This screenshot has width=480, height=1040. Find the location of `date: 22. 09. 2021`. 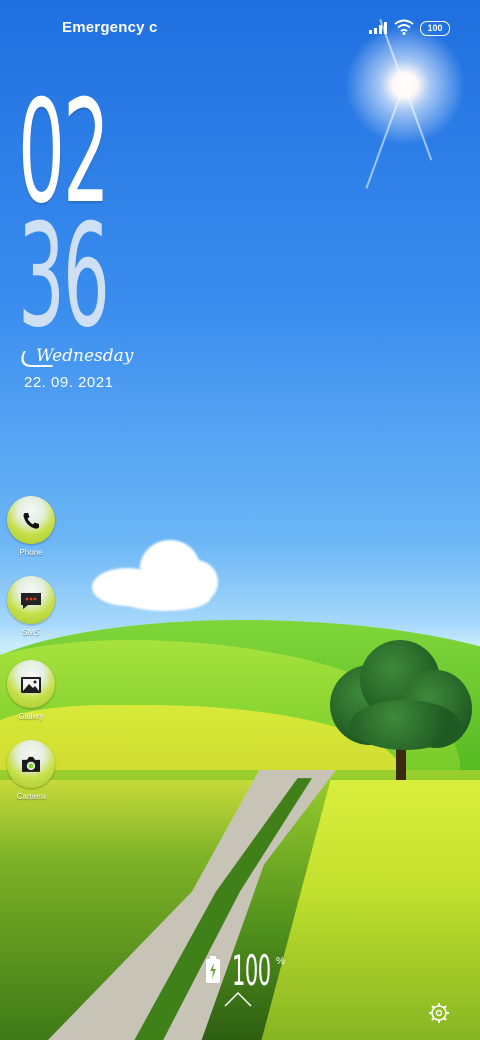

date: 22. 09. 2021 is located at coordinates (69, 382).